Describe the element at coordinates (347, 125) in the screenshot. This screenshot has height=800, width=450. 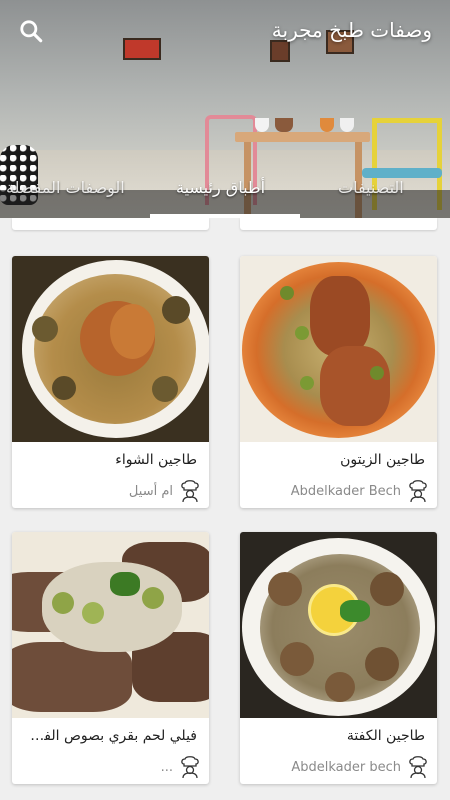
I see `banner-glass` at that location.